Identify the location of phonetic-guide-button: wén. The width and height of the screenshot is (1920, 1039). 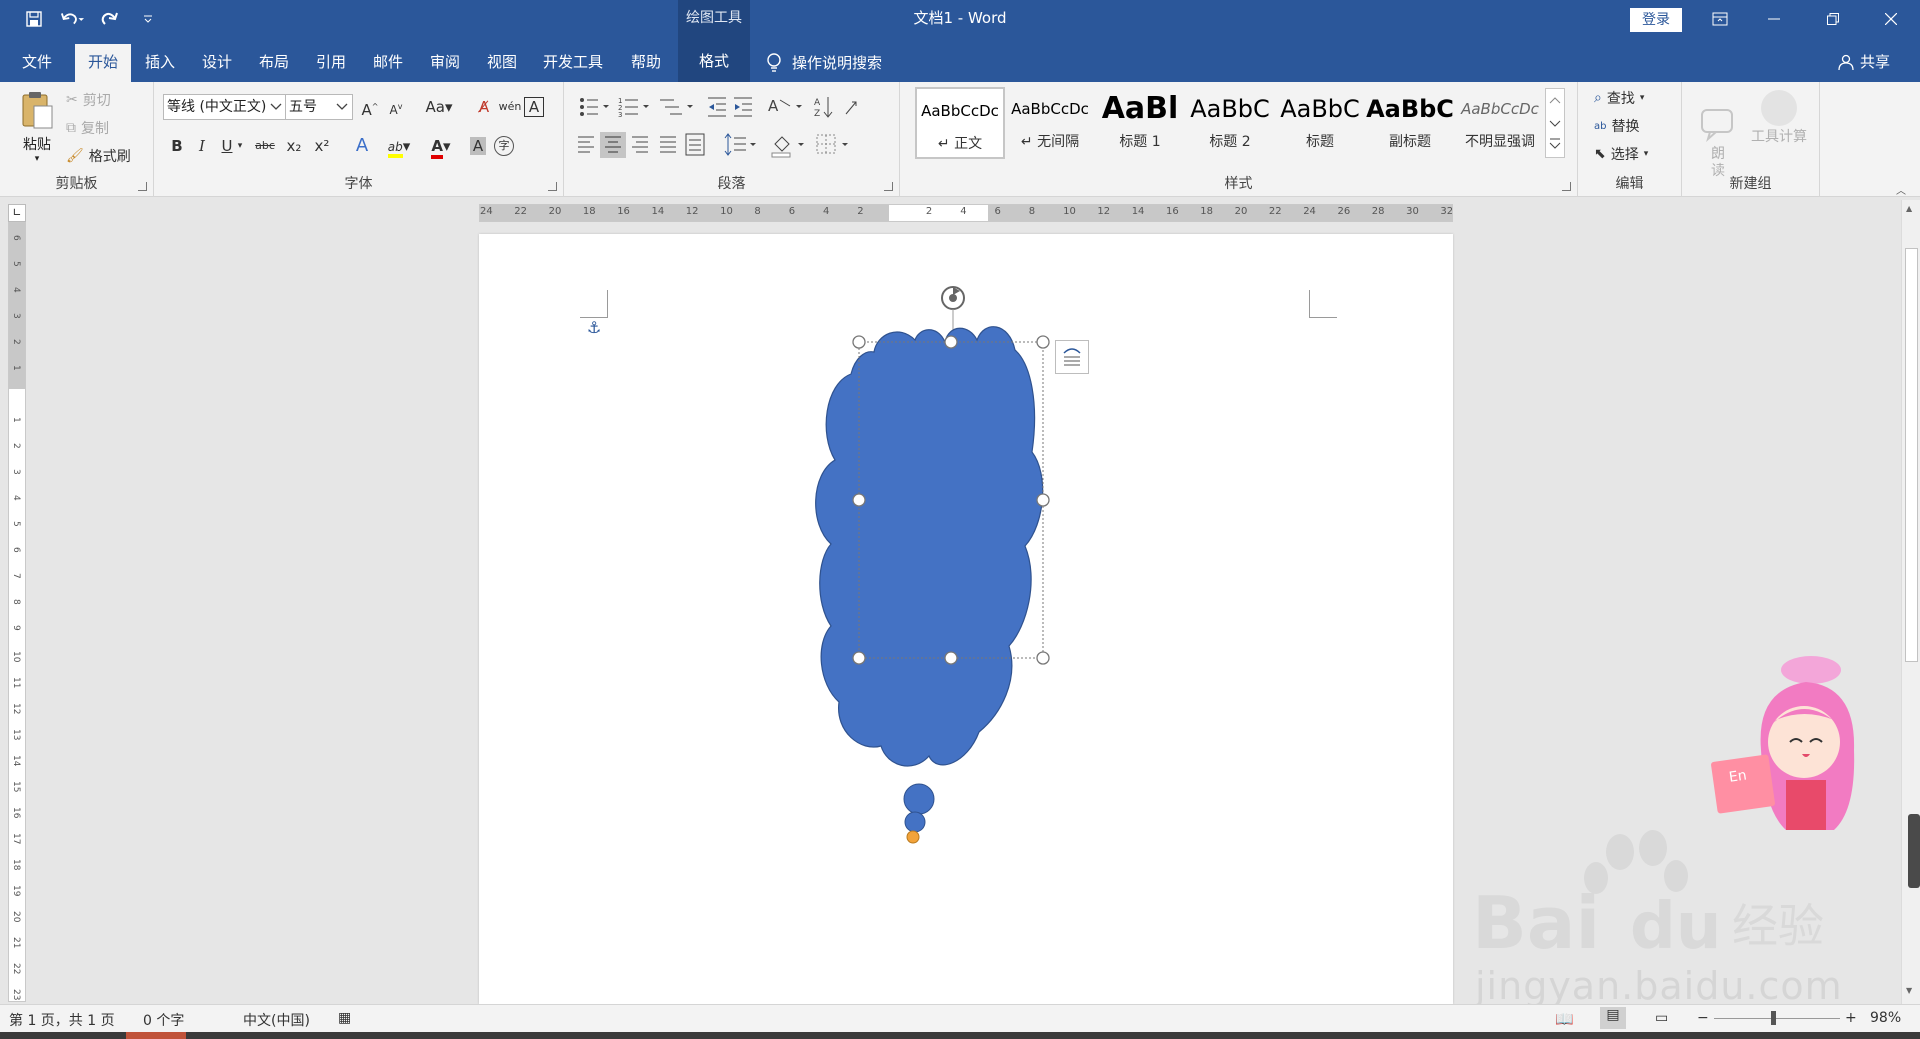
(510, 107).